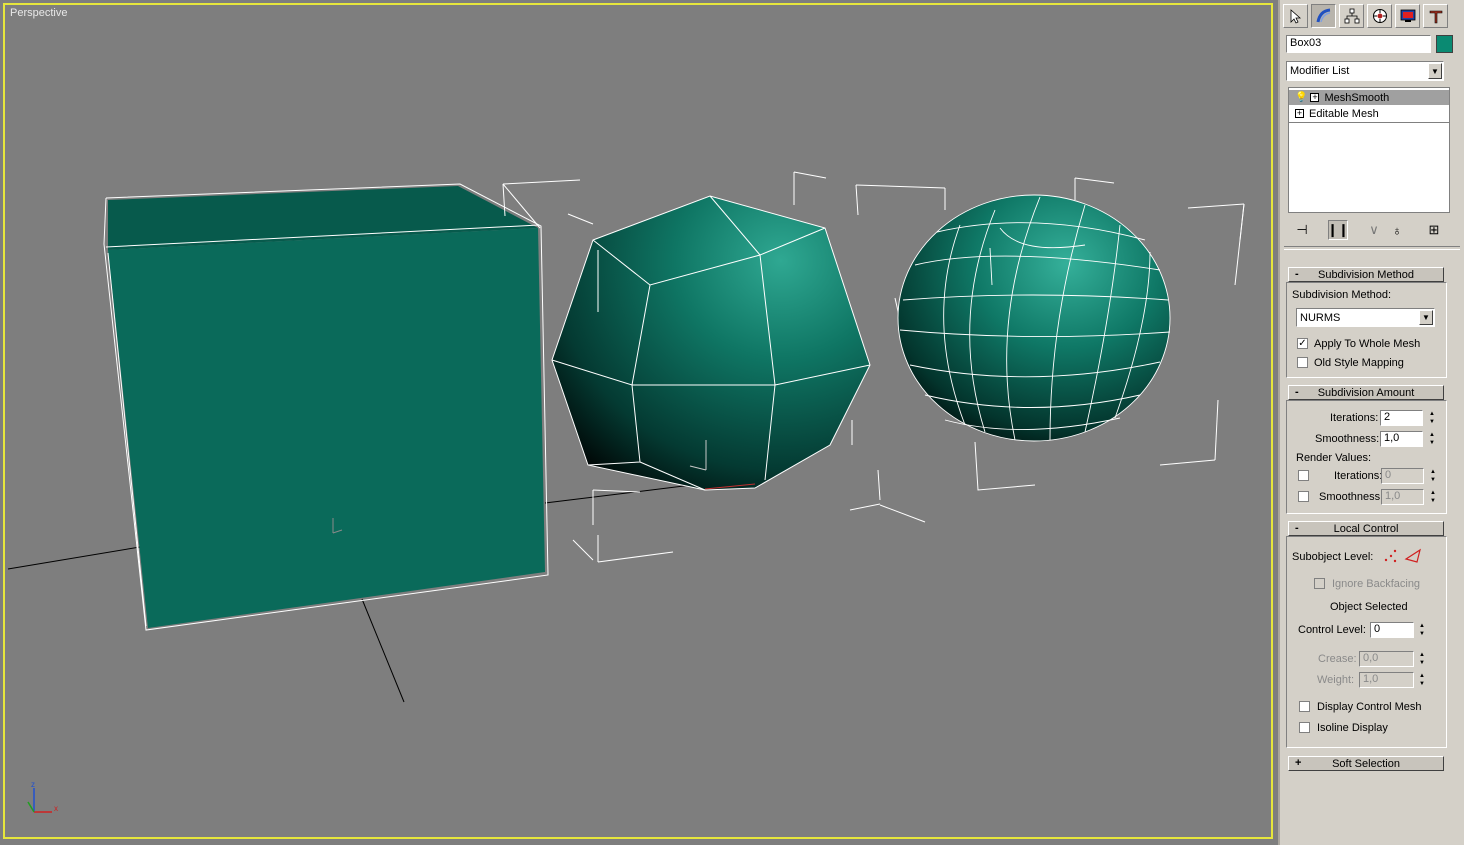 The width and height of the screenshot is (1464, 845). Describe the element at coordinates (1365, 71) in the screenshot. I see `modifier-list-dropdown: Modifier List ▼` at that location.